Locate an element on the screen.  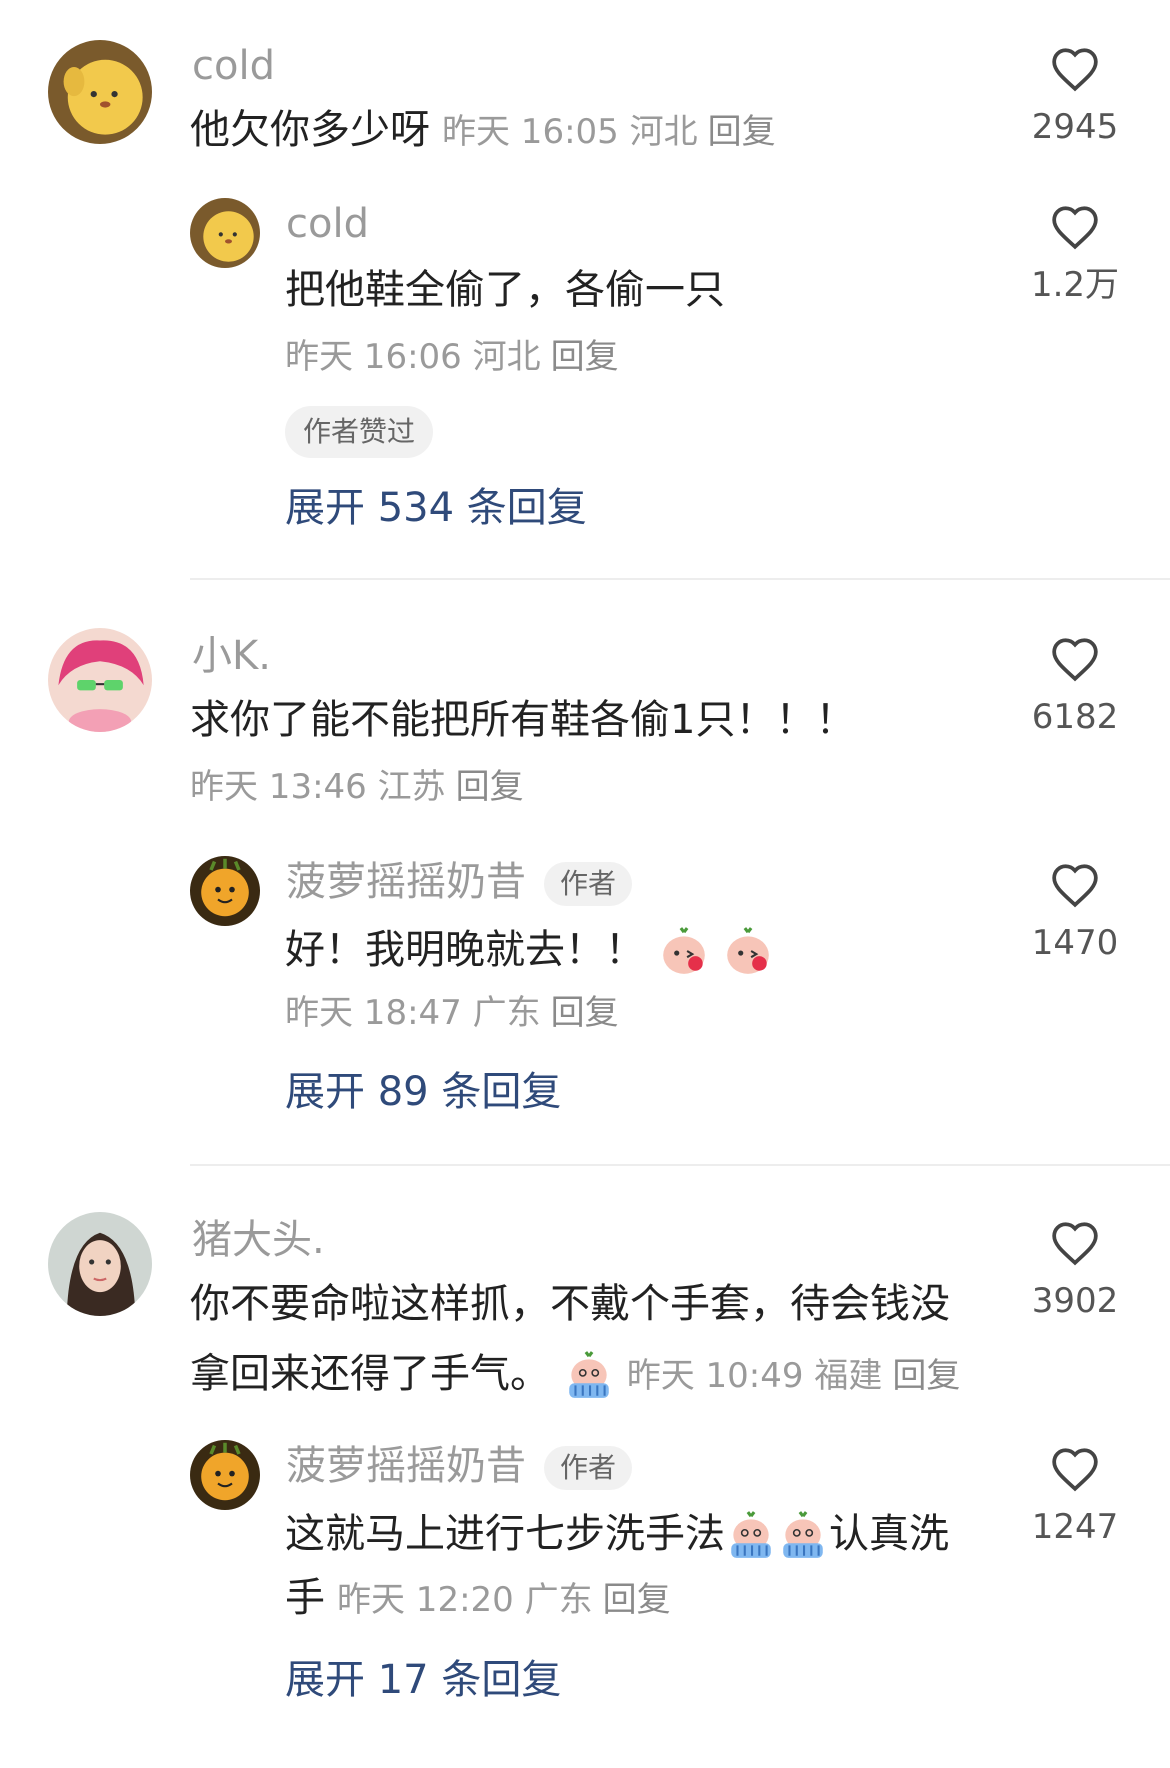
like-count: 1.2万 is located at coordinates (1075, 285).